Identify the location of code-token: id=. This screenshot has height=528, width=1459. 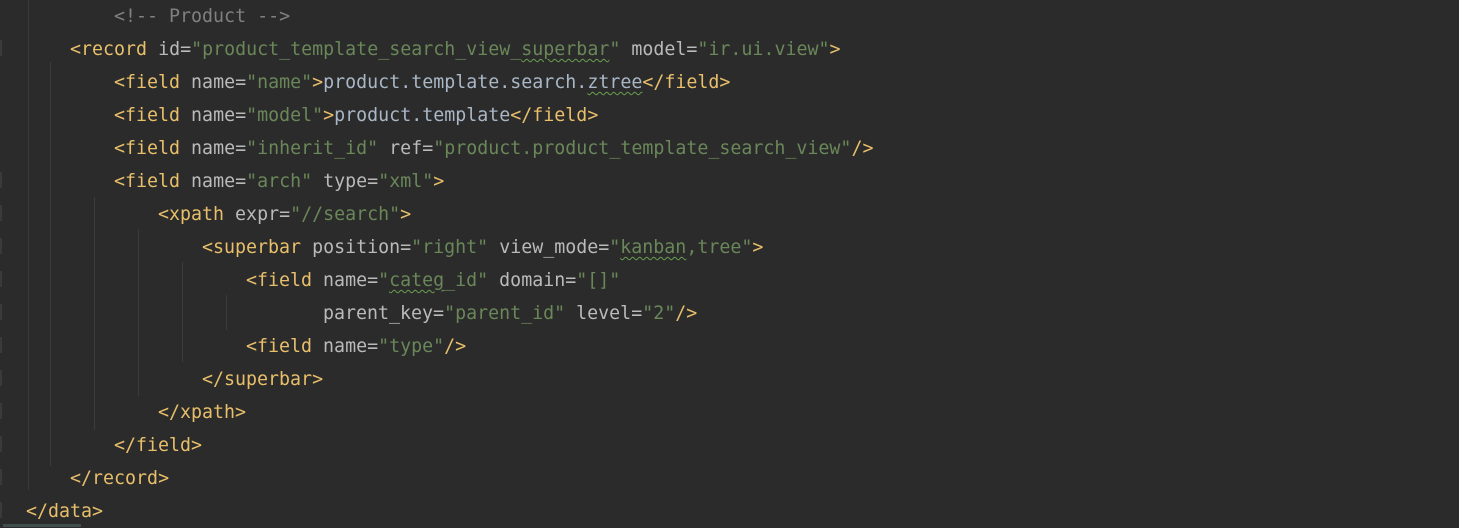
(169, 49).